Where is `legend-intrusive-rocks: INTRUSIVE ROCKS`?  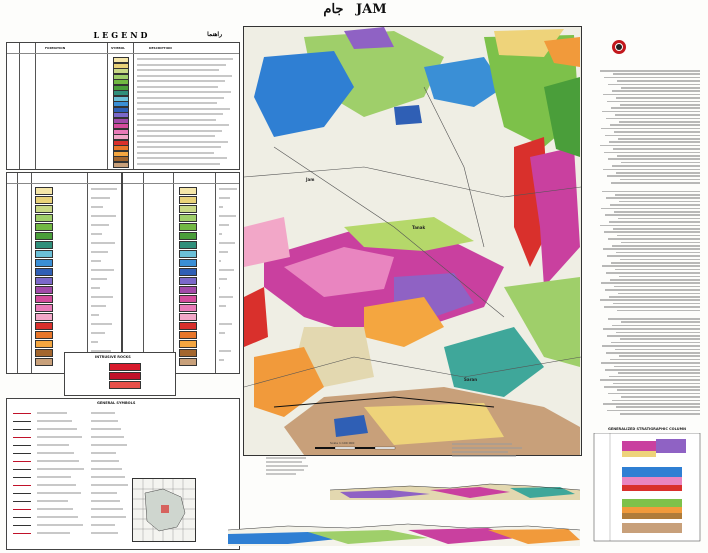
legend-intrusive-rocks: INTRUSIVE ROCKS is located at coordinates (120, 374).